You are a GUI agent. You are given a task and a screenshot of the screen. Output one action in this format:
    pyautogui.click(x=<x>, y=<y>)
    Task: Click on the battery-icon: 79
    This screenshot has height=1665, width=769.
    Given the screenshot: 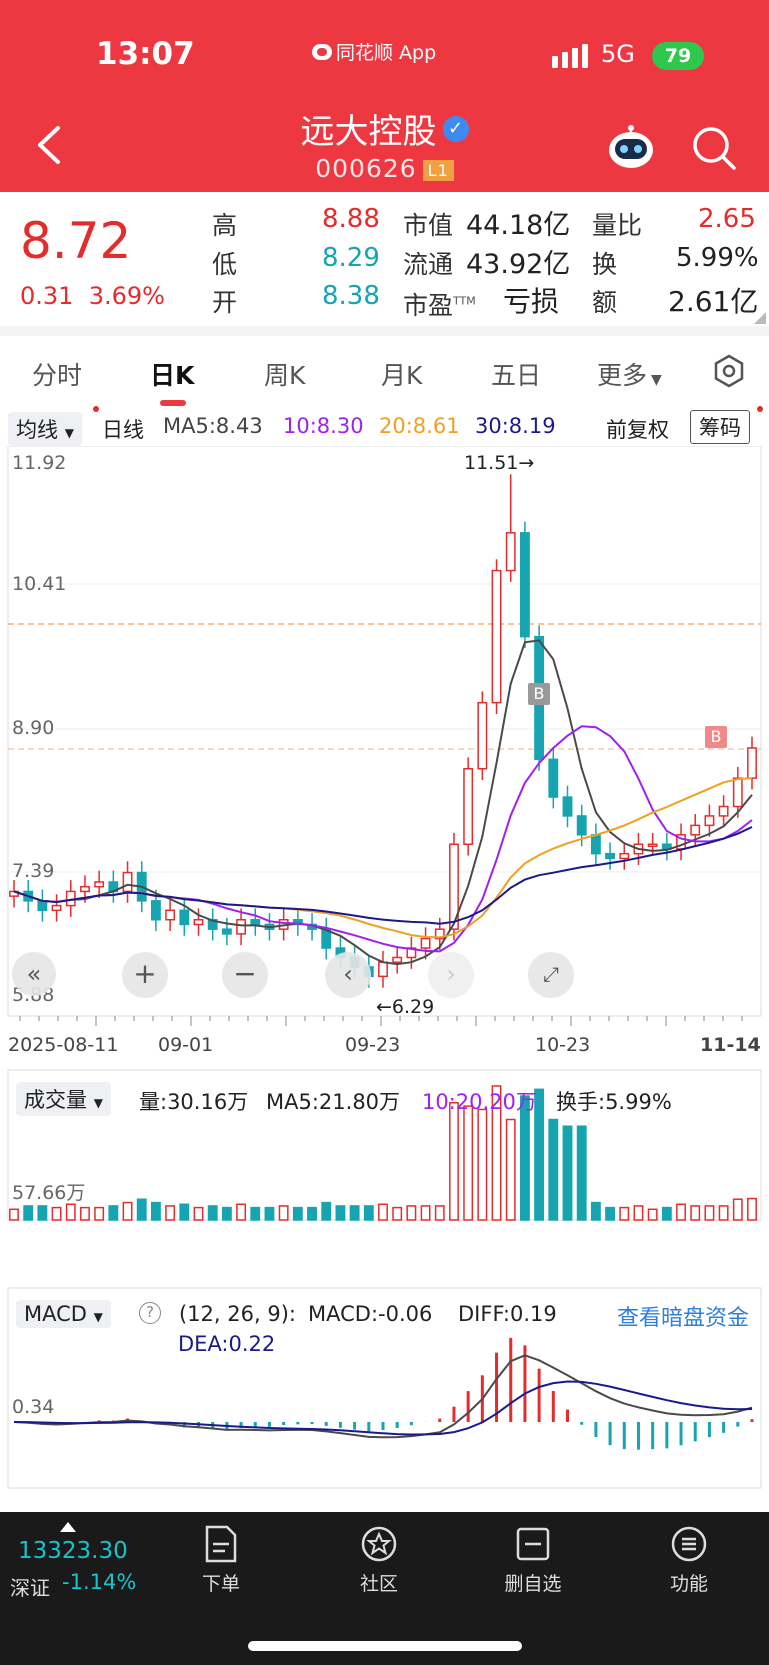 What is the action you would take?
    pyautogui.click(x=678, y=56)
    